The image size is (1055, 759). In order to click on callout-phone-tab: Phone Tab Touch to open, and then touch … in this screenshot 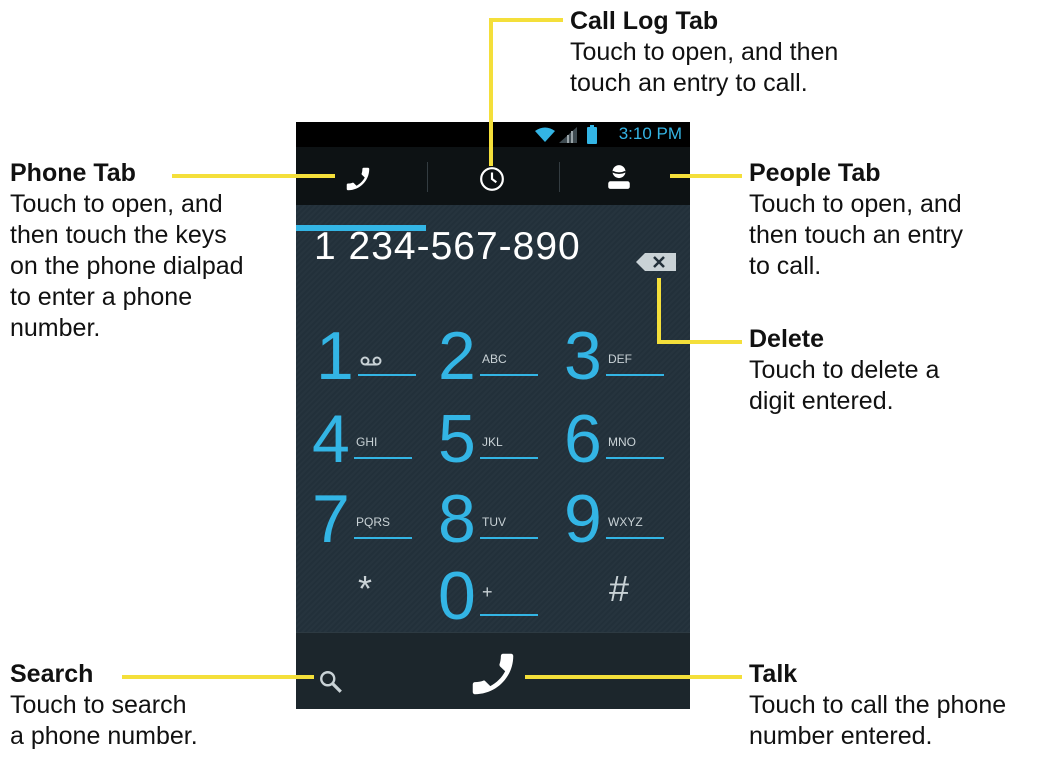, I will do `click(127, 251)`.